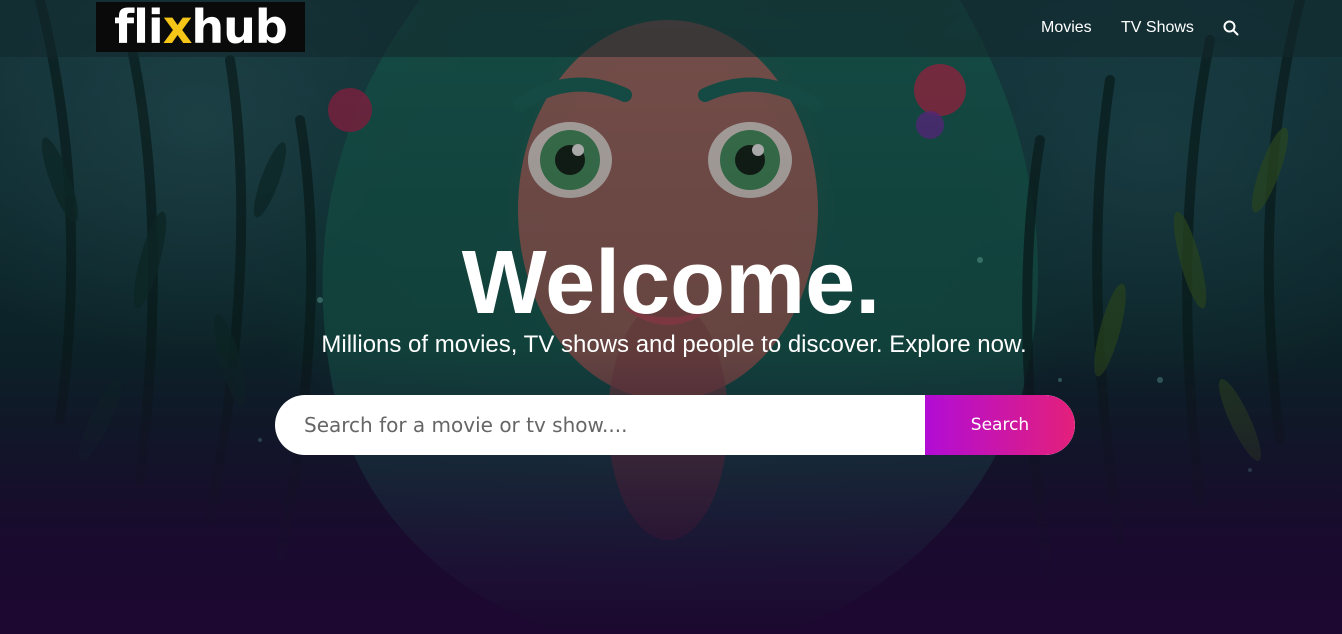  I want to click on flixhub-logo: fli x hub, so click(200, 27).